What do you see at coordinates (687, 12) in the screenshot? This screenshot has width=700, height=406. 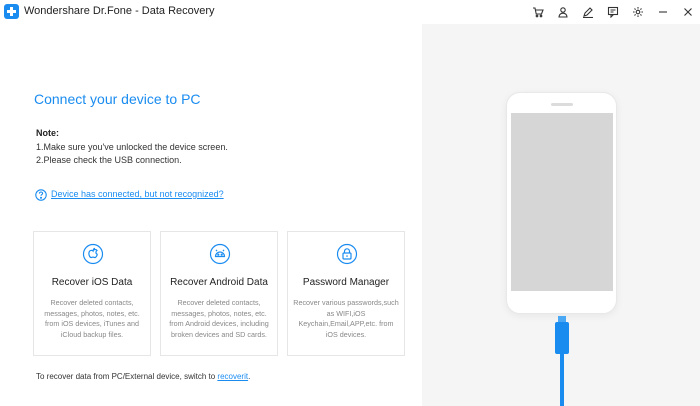 I see `close-icon` at bounding box center [687, 12].